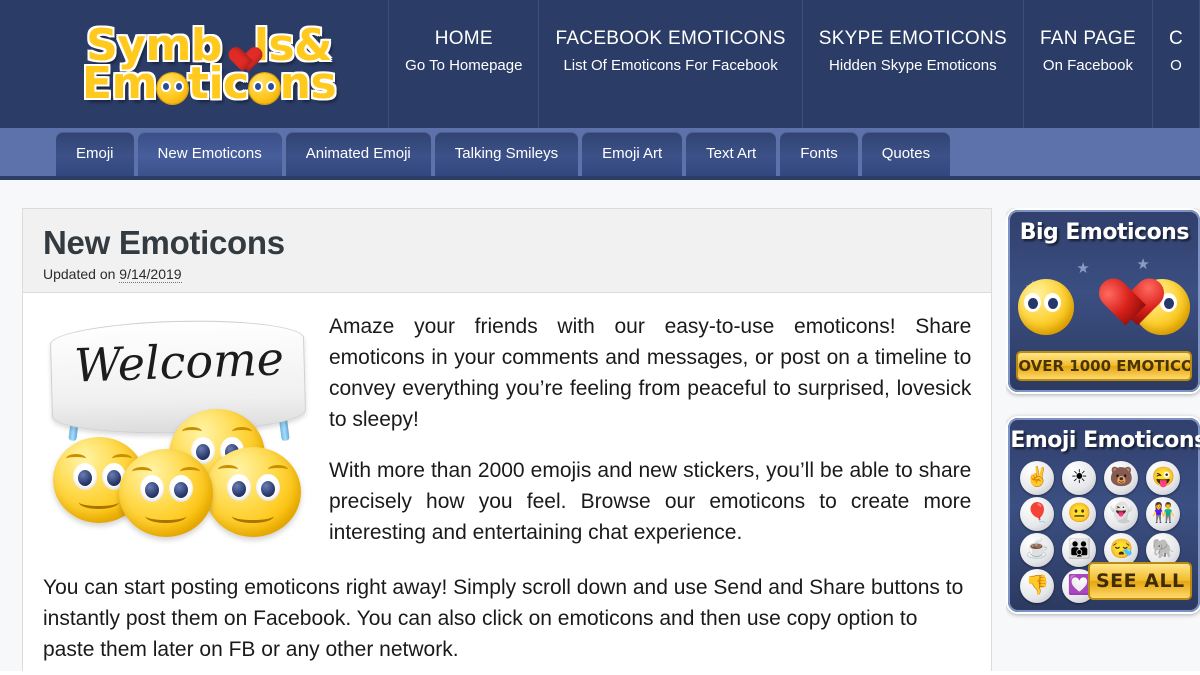  Describe the element at coordinates (164, 242) in the screenshot. I see `page-title: New Emoticons` at that location.